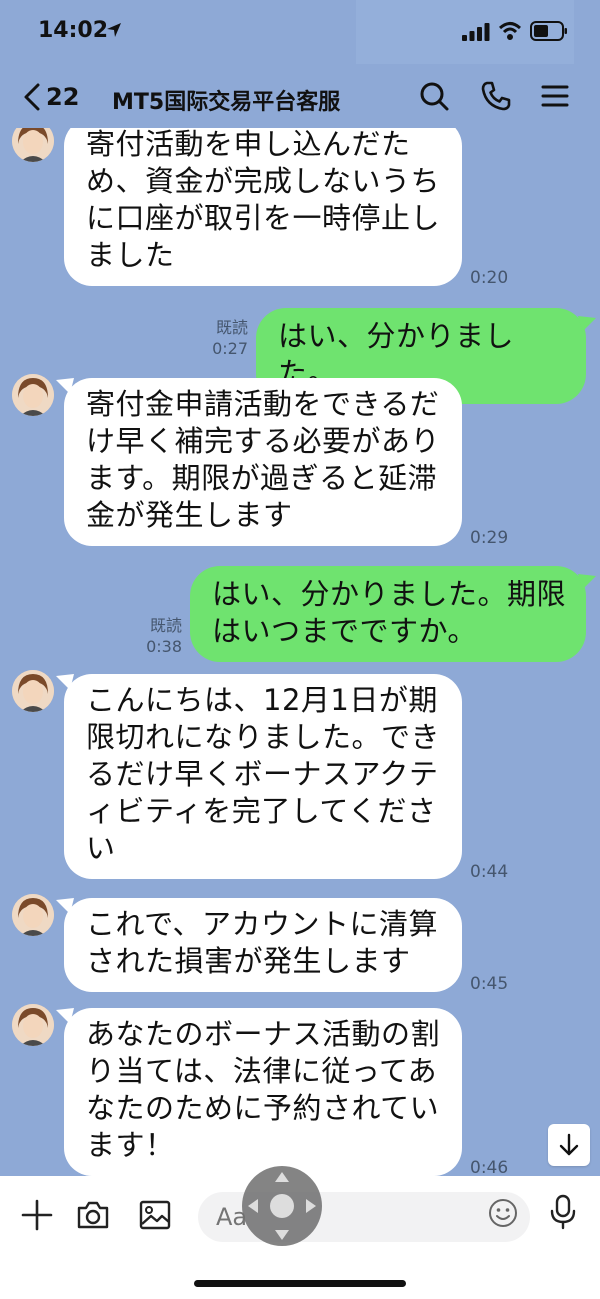 Image resolution: width=600 pixels, height=1299 pixels. I want to click on message-time: 0:20, so click(489, 278).